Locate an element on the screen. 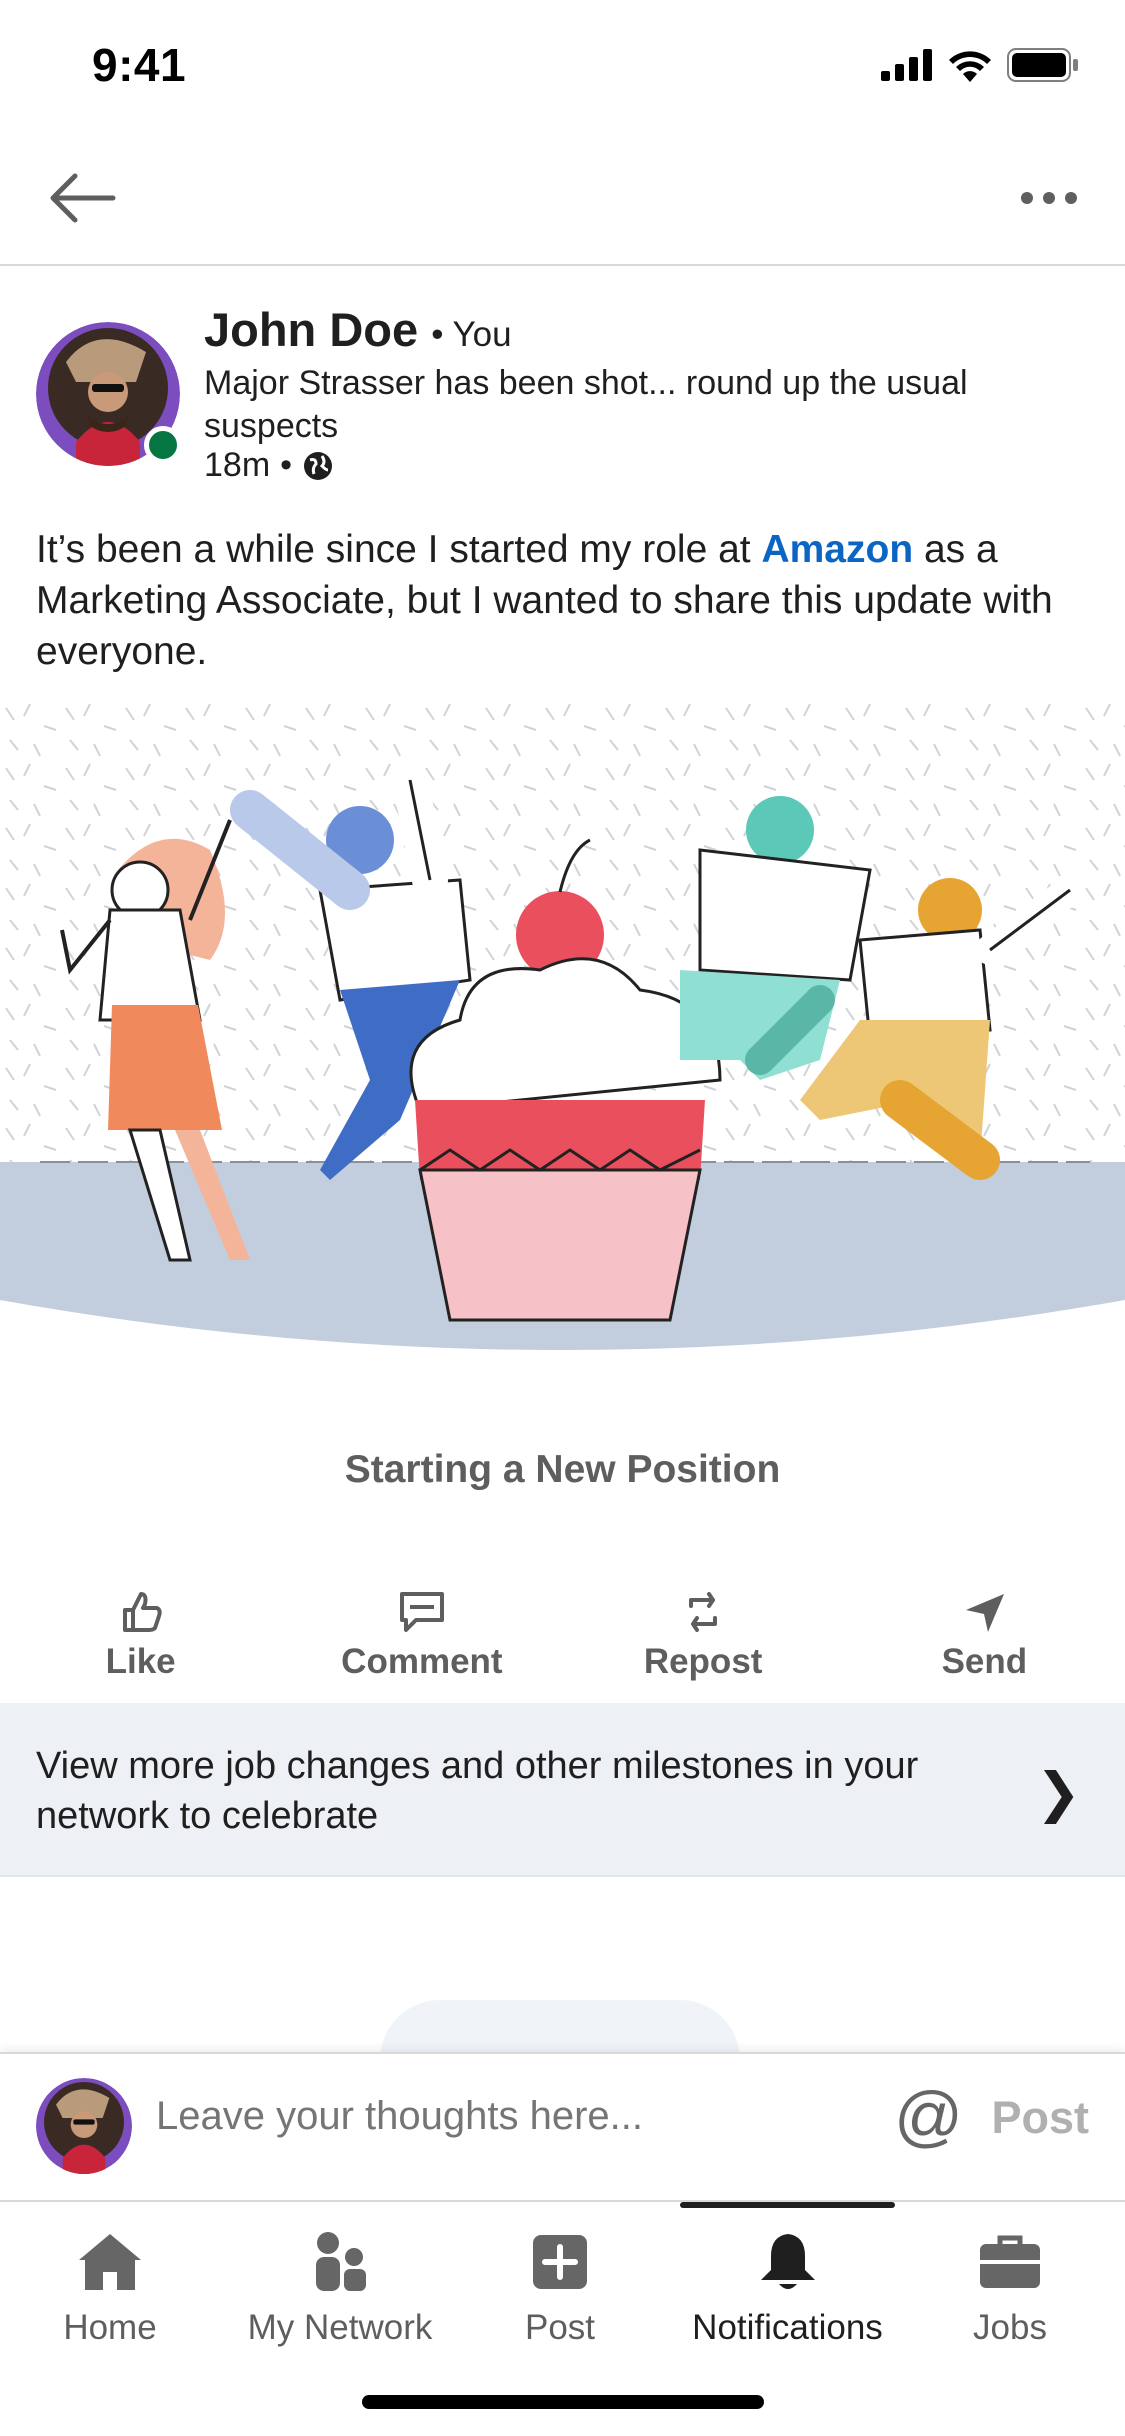 The width and height of the screenshot is (1125, 2436). home-indicator is located at coordinates (563, 2402).